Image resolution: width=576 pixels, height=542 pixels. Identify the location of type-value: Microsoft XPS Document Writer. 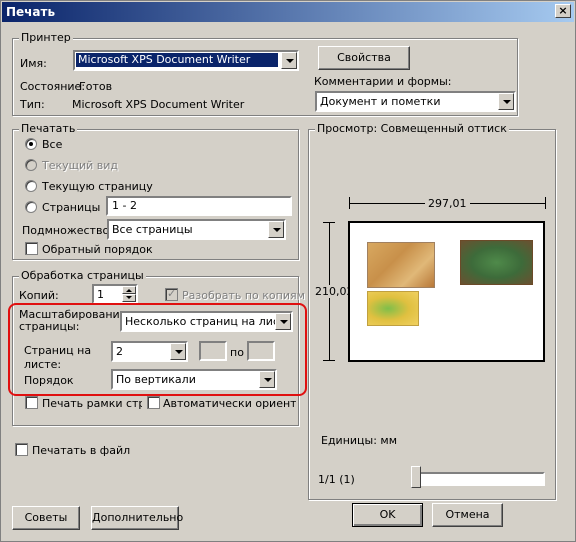
(158, 104).